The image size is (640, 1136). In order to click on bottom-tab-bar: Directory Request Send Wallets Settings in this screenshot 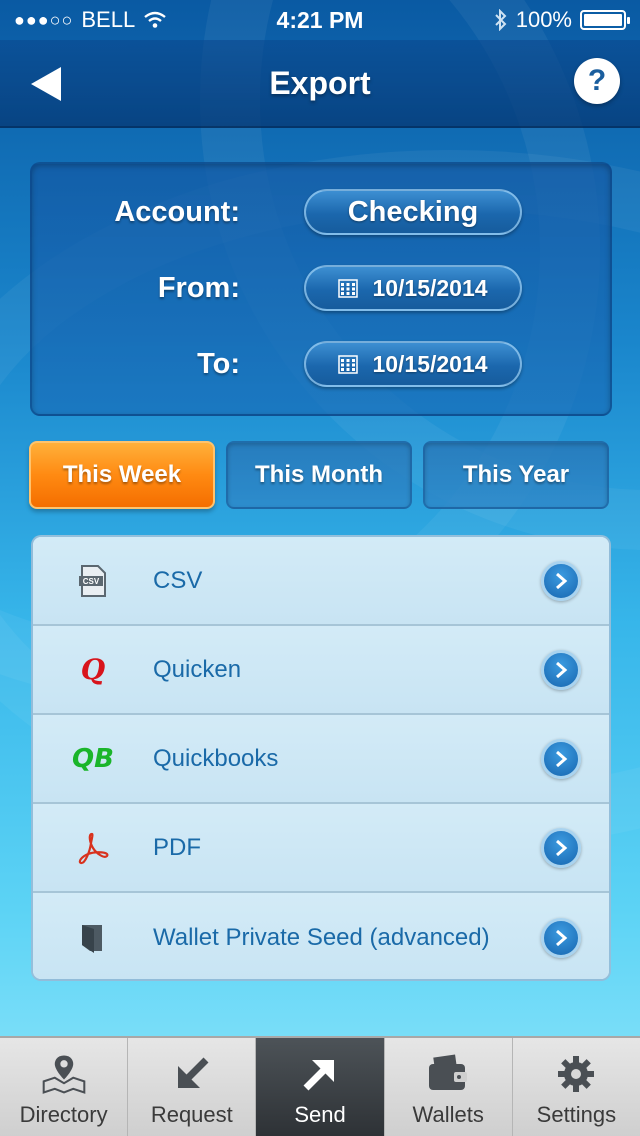, I will do `click(320, 1086)`.